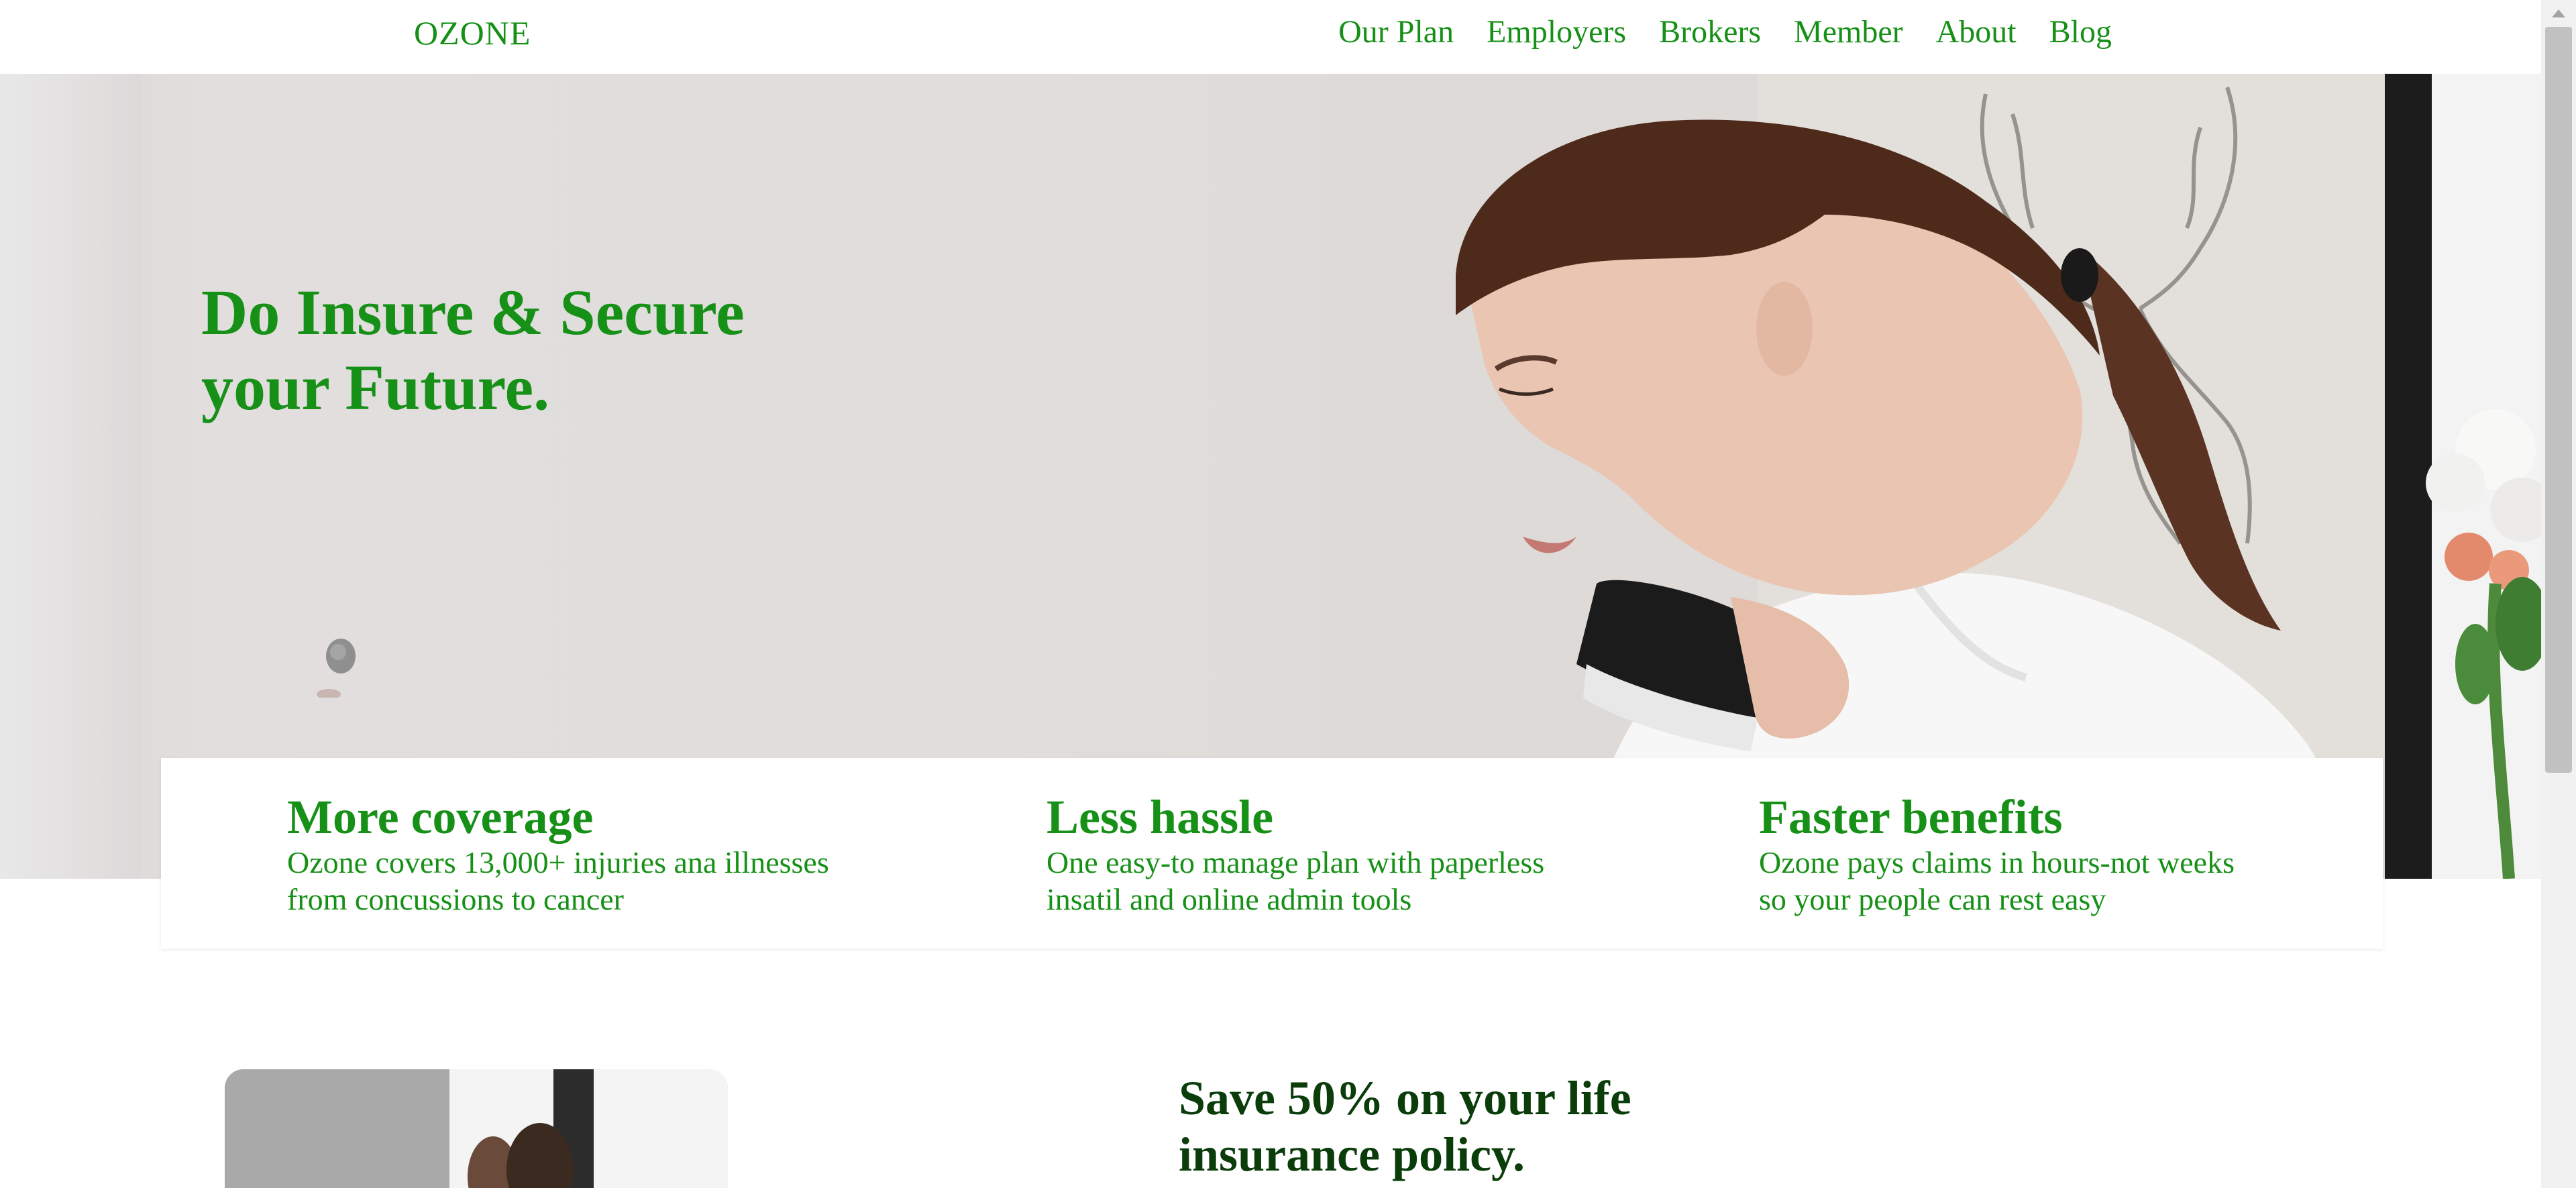 Image resolution: width=2576 pixels, height=1188 pixels. What do you see at coordinates (1976, 31) in the screenshot?
I see `nav-about: About` at bounding box center [1976, 31].